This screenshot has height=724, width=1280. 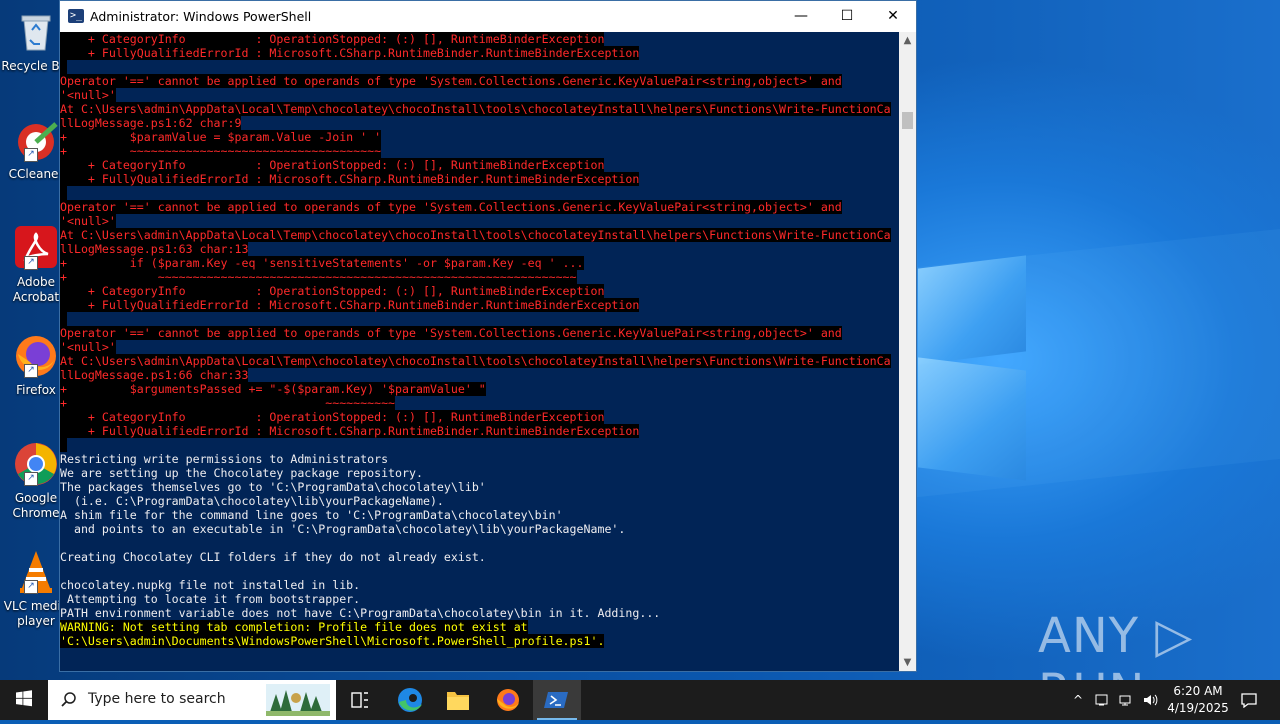 I want to click on edge-button, so click(x=410, y=700).